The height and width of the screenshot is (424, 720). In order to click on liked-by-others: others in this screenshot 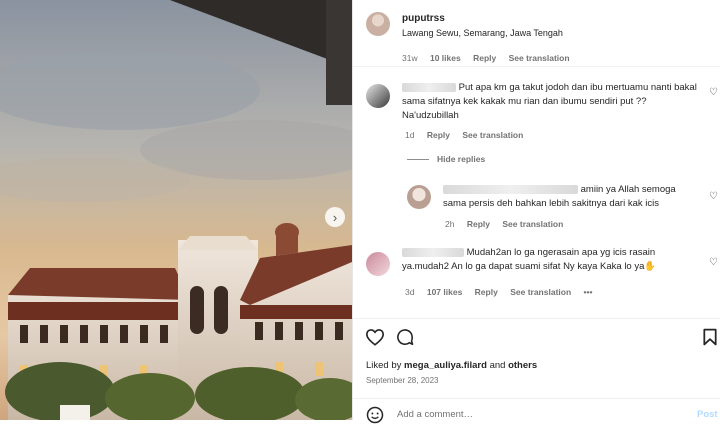, I will do `click(522, 365)`.